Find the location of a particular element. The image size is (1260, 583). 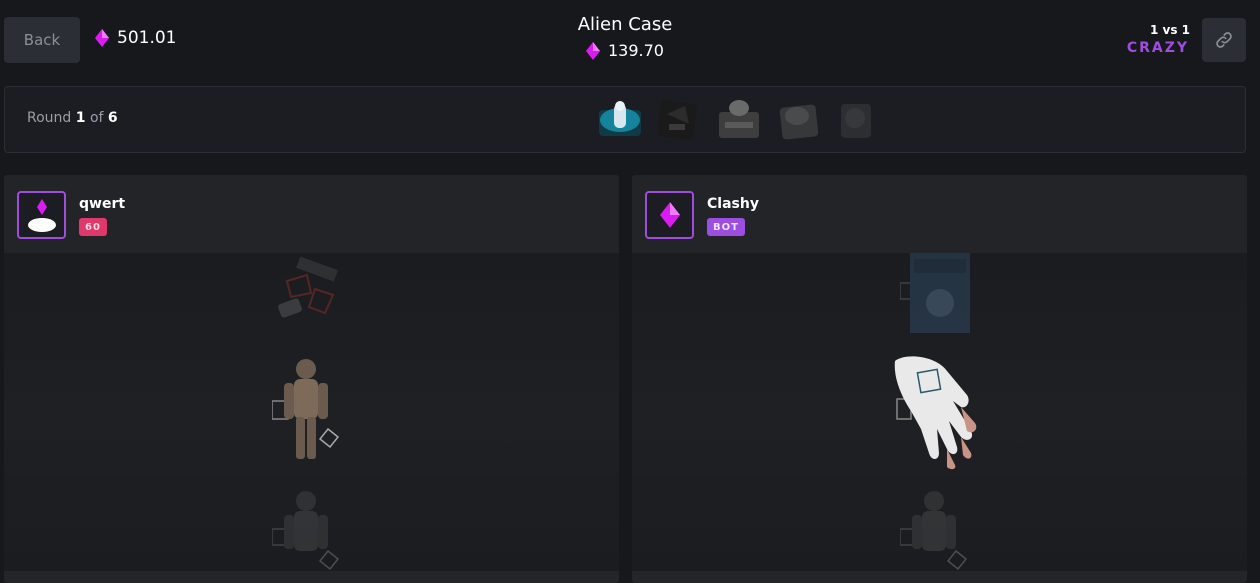

gun-icon is located at coordinates (307, 287).